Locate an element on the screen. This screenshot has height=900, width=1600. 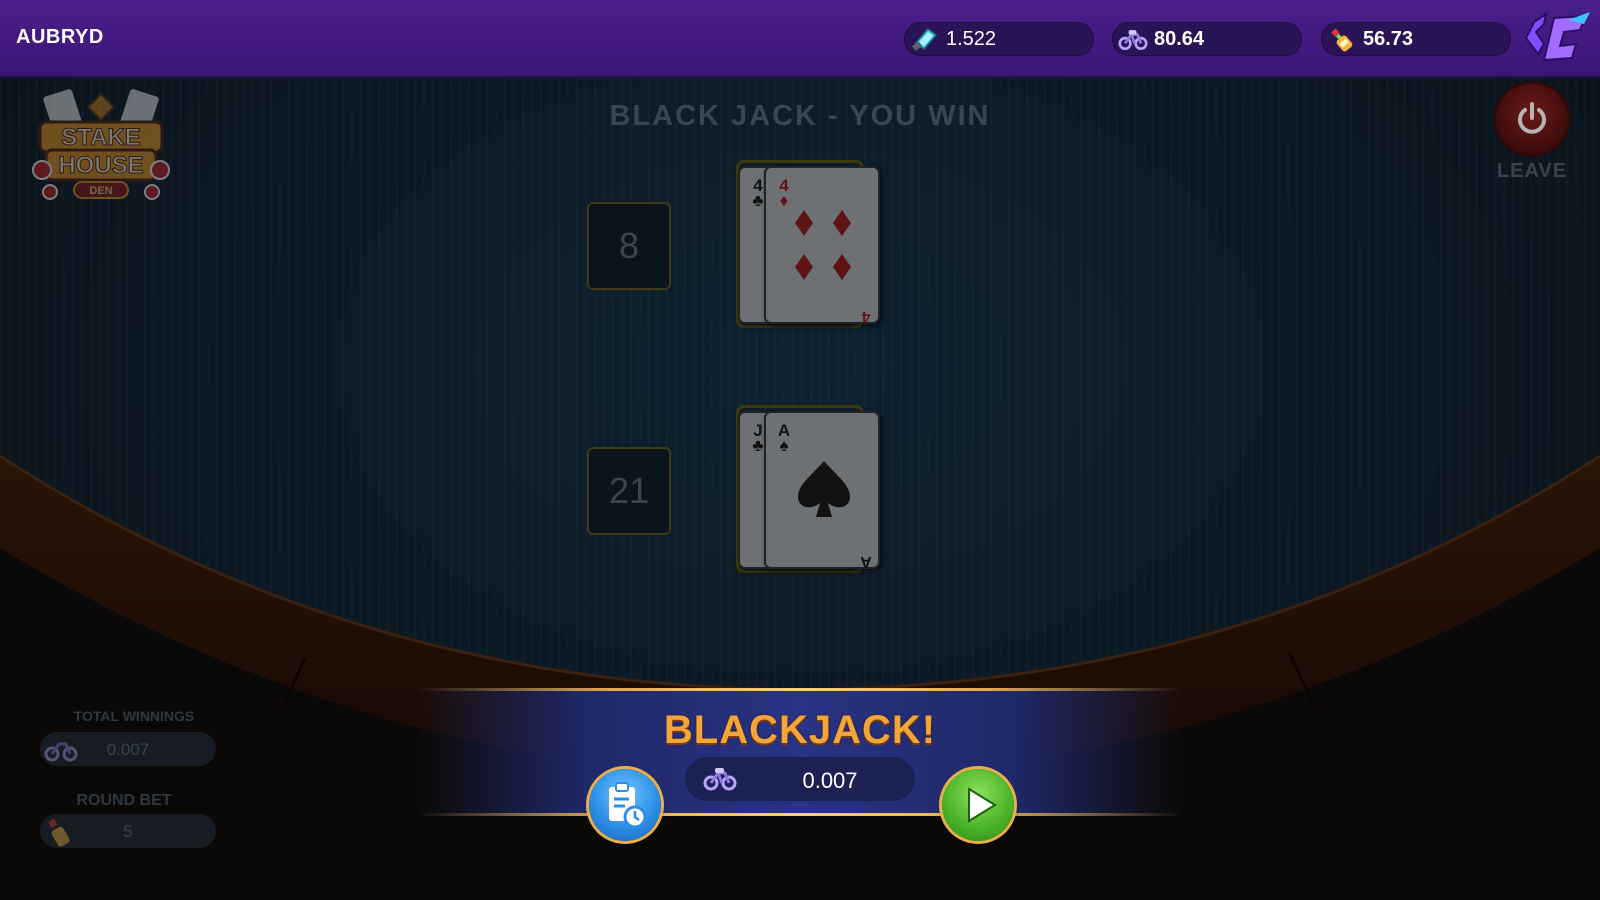
total-winnings-value: 0.007 is located at coordinates (128, 749).